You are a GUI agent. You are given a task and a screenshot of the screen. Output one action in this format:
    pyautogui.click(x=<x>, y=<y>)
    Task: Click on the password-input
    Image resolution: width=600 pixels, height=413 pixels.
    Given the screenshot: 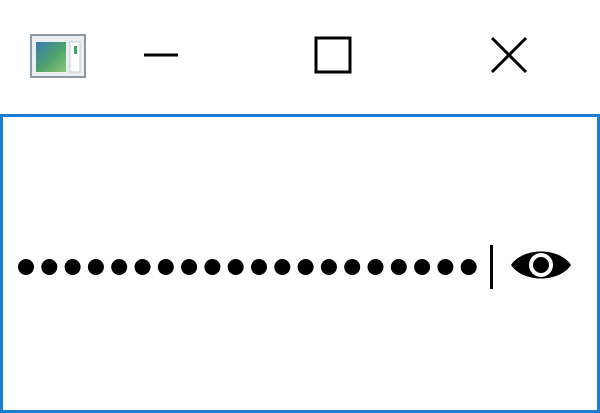 What is the action you would take?
    pyautogui.click(x=255, y=267)
    